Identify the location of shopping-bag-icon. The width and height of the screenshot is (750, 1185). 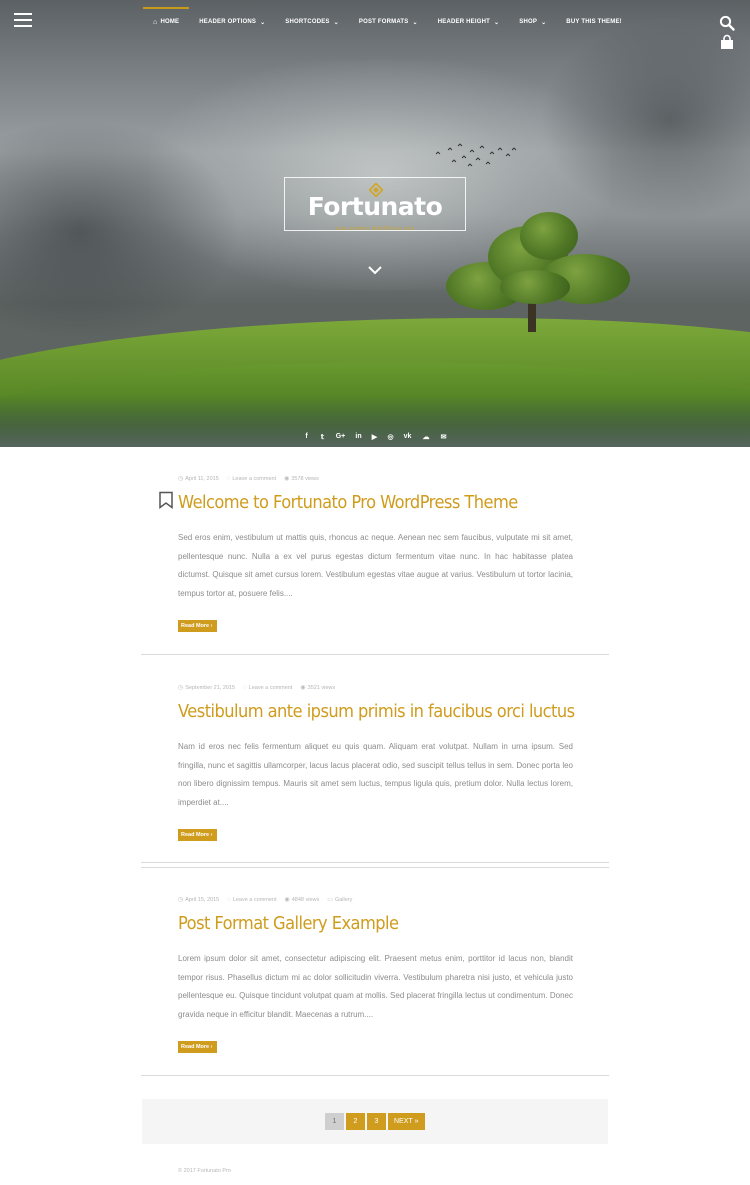
(727, 42).